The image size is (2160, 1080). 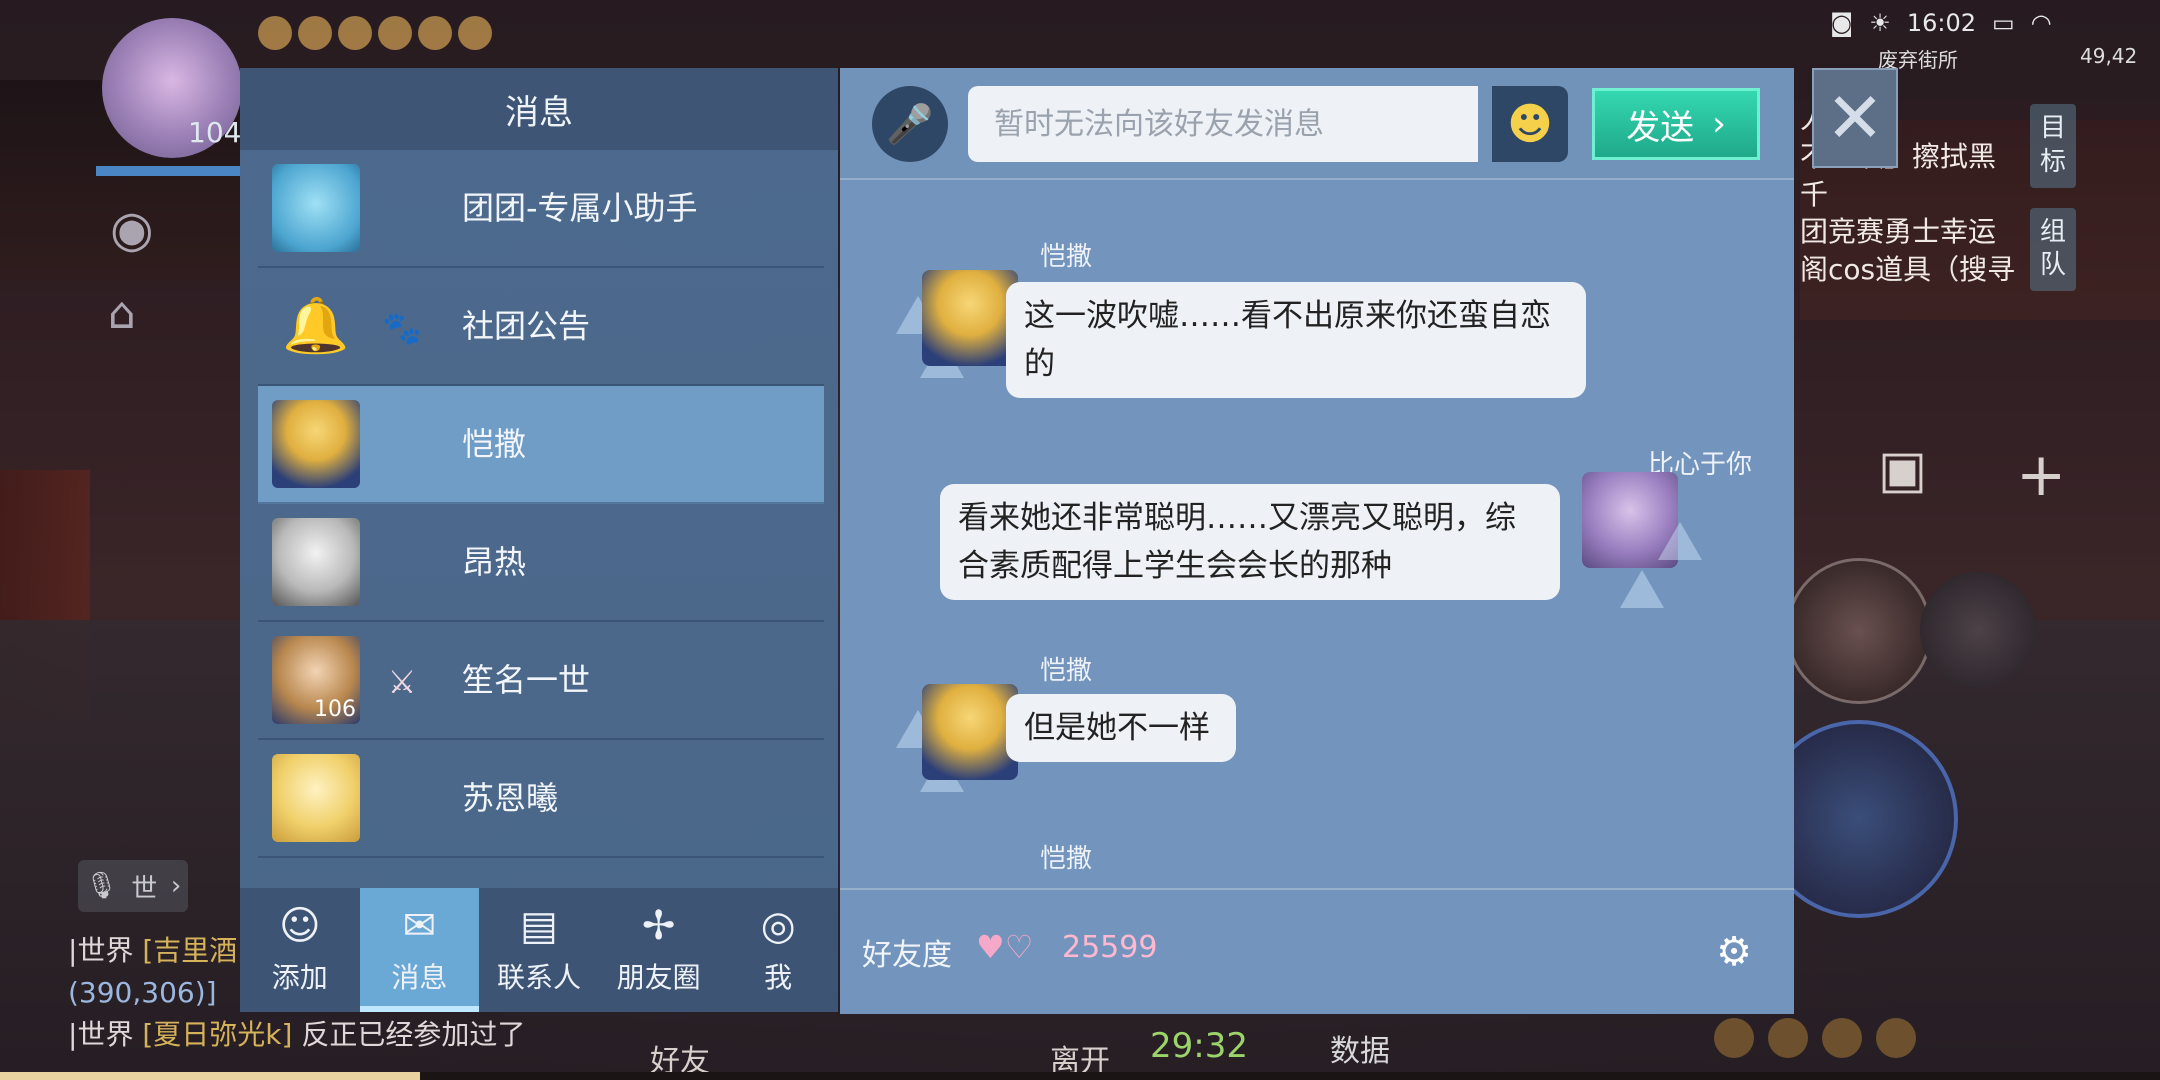 I want to click on chat-text: 反正已经参加过了, so click(x=413, y=1034).